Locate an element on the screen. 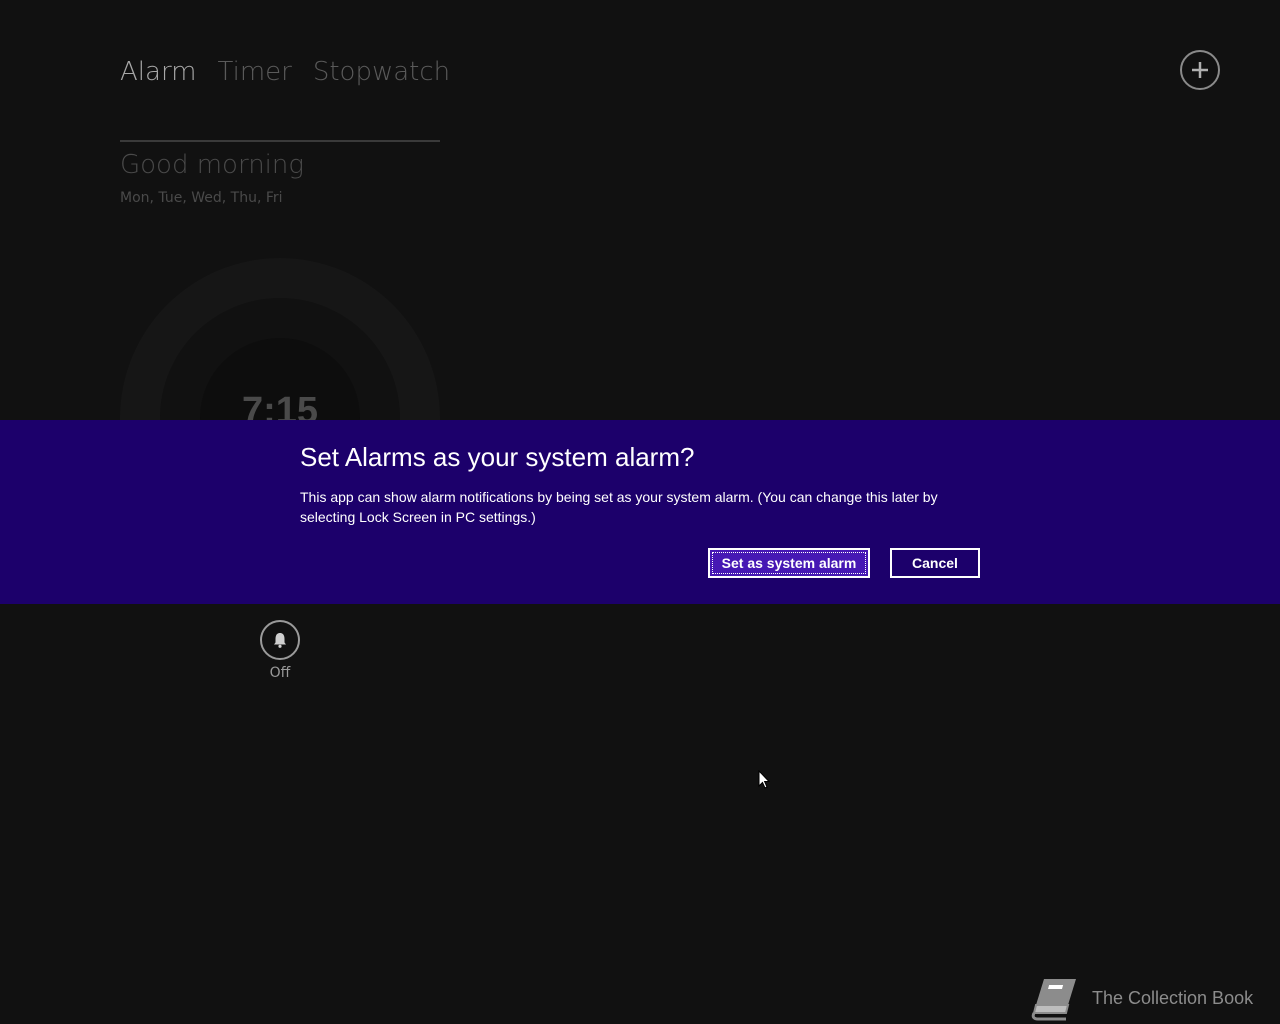  tab-stopwatch: Stopwatch is located at coordinates (381, 72).